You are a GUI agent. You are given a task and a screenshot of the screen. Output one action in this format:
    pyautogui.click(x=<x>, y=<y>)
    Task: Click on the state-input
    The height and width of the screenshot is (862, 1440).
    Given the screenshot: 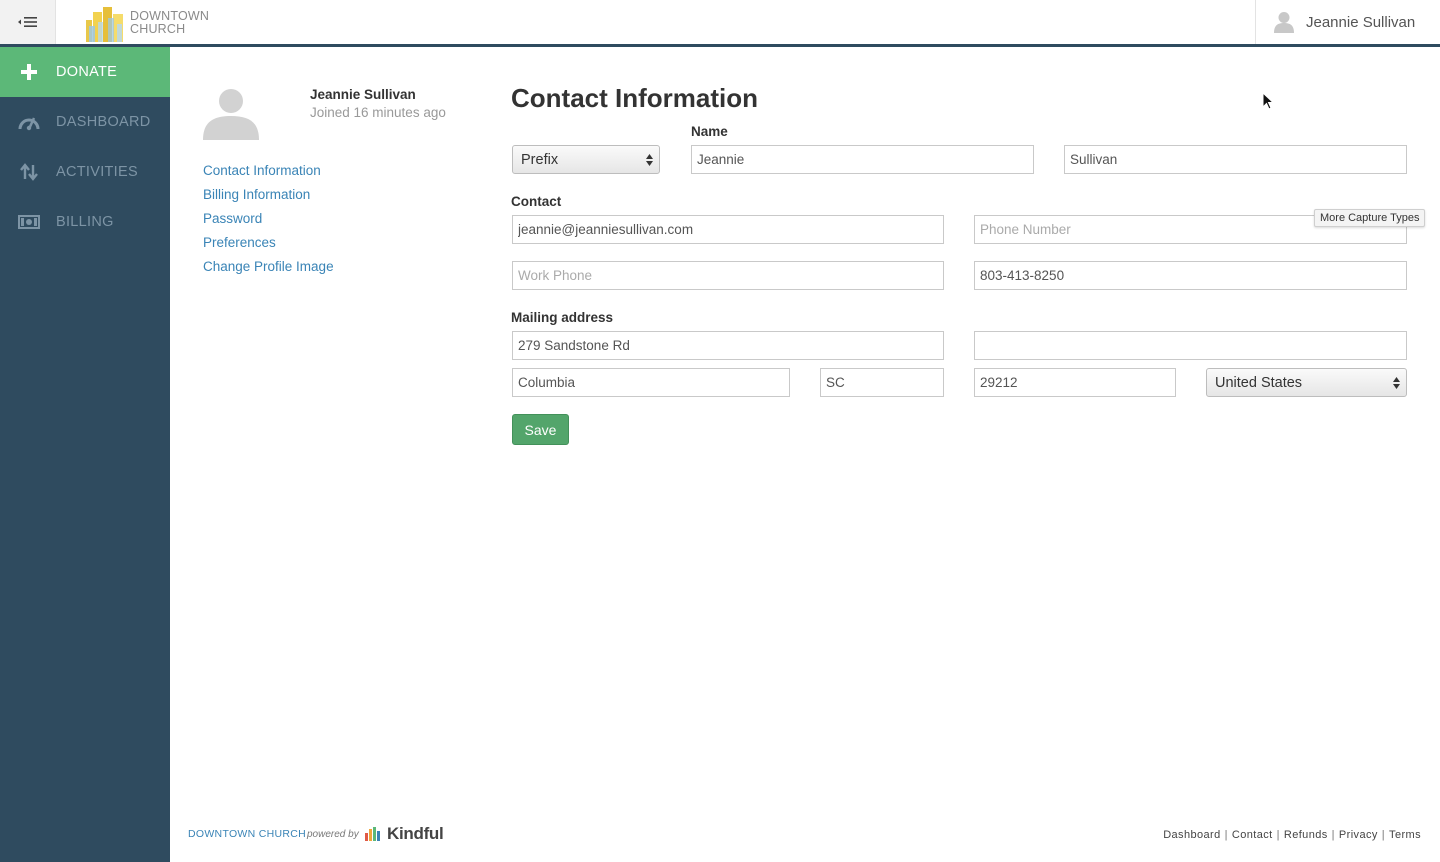 What is the action you would take?
    pyautogui.click(x=882, y=382)
    